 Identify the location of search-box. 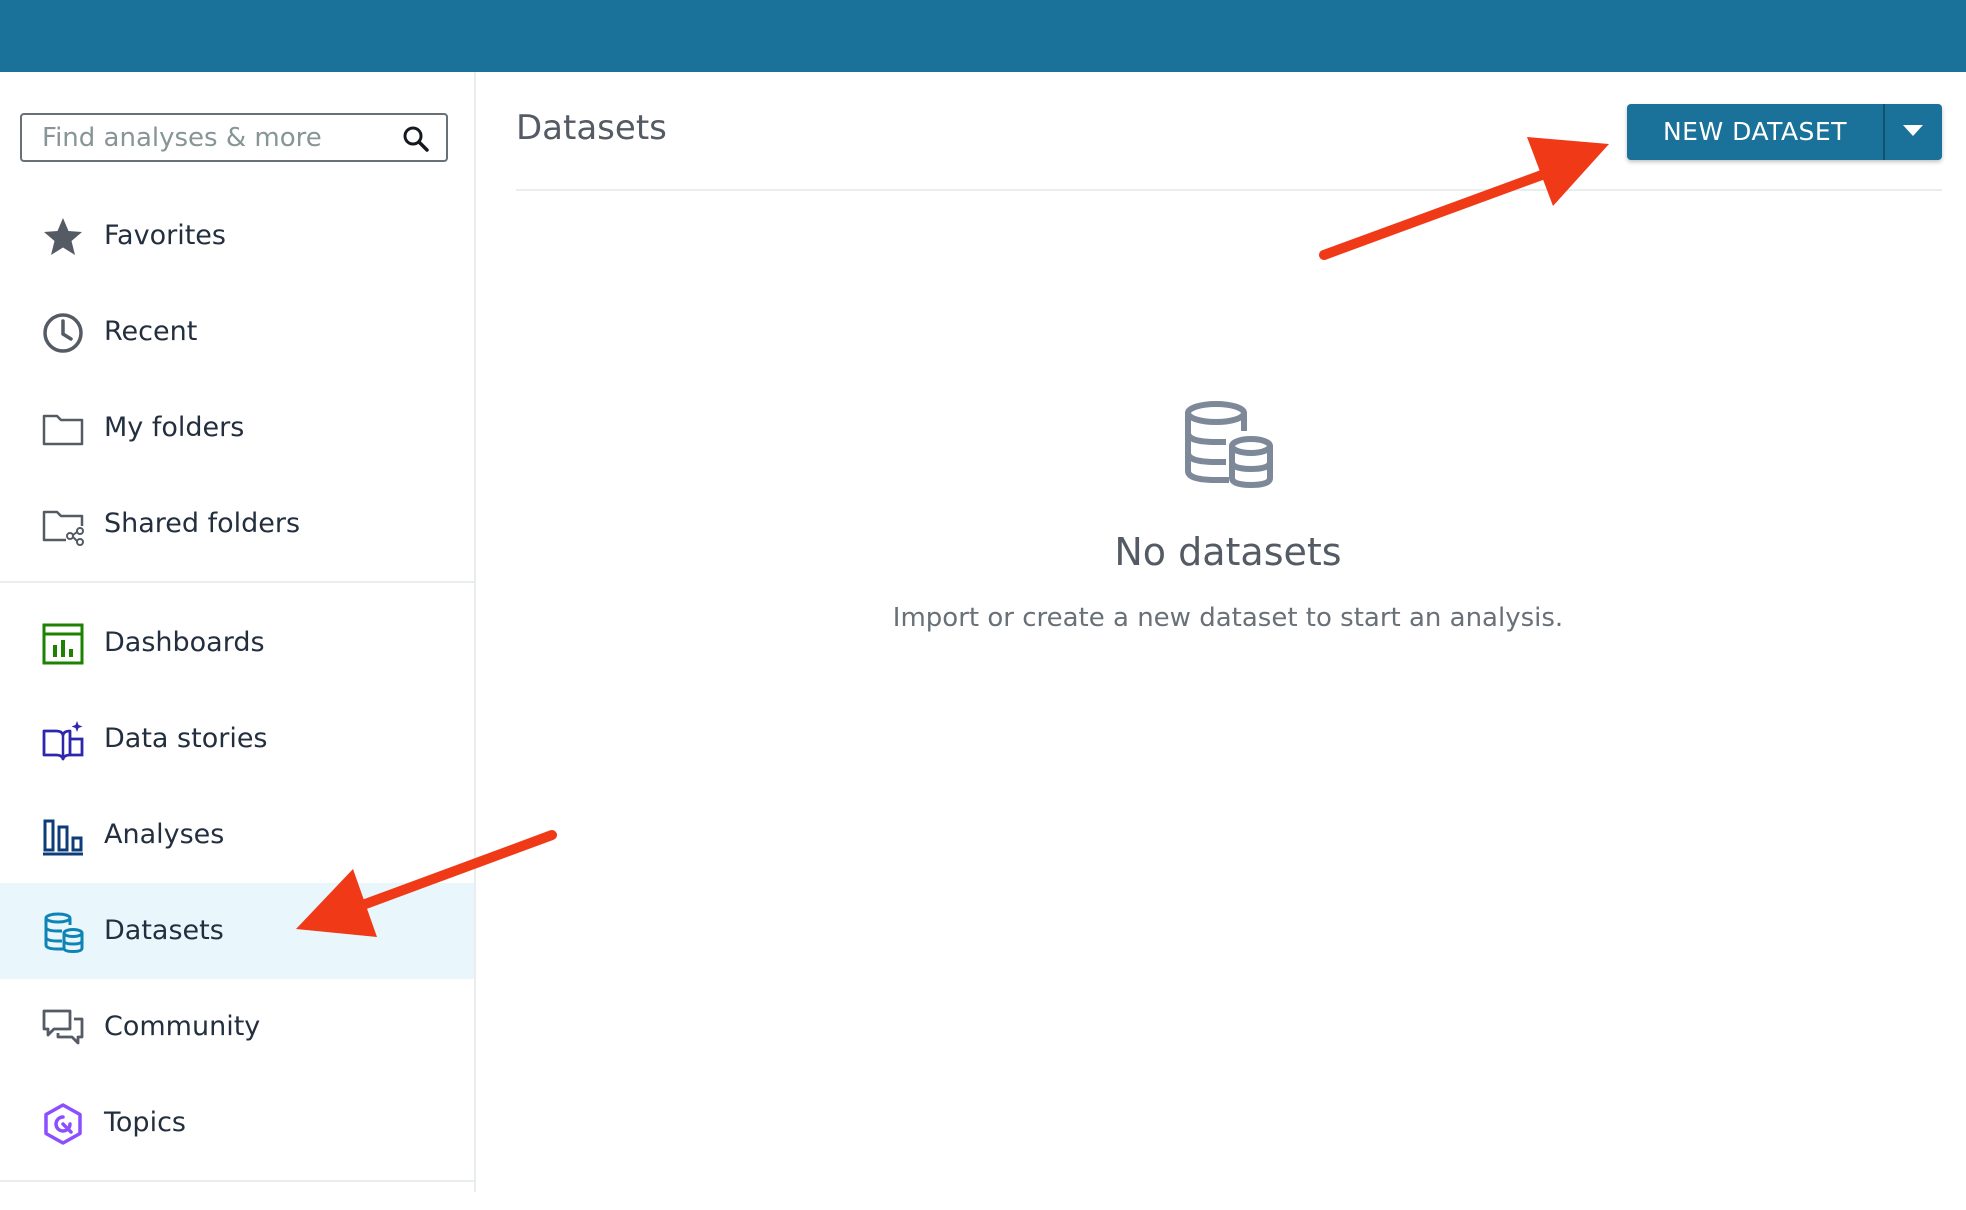
(234, 137).